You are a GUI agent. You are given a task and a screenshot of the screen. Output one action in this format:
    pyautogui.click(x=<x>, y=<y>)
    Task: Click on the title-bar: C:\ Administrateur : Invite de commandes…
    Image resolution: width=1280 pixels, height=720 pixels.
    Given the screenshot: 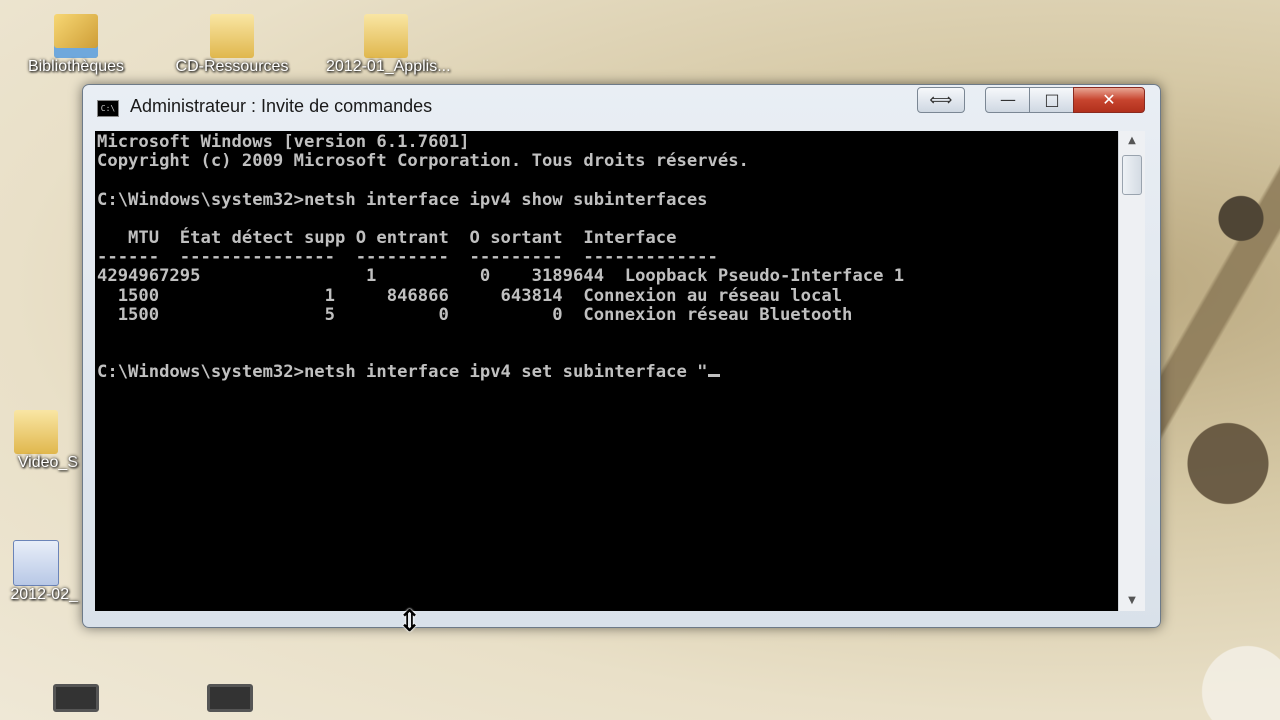 What is the action you would take?
    pyautogui.click(x=621, y=107)
    